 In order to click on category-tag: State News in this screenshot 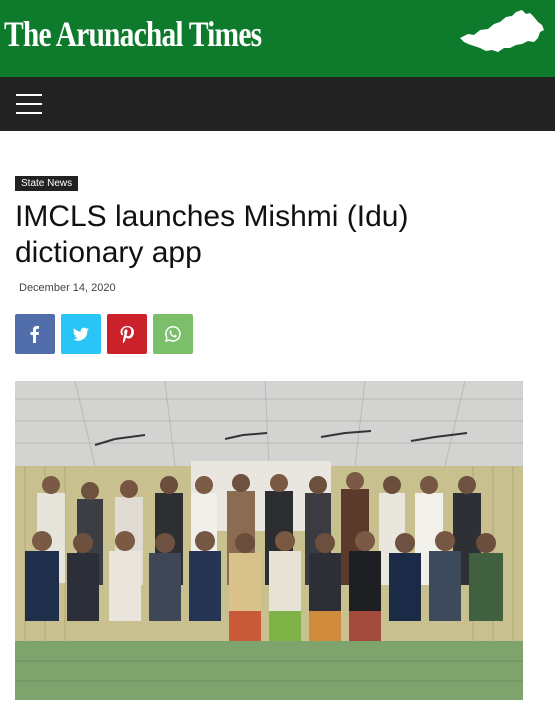, I will do `click(47, 183)`.